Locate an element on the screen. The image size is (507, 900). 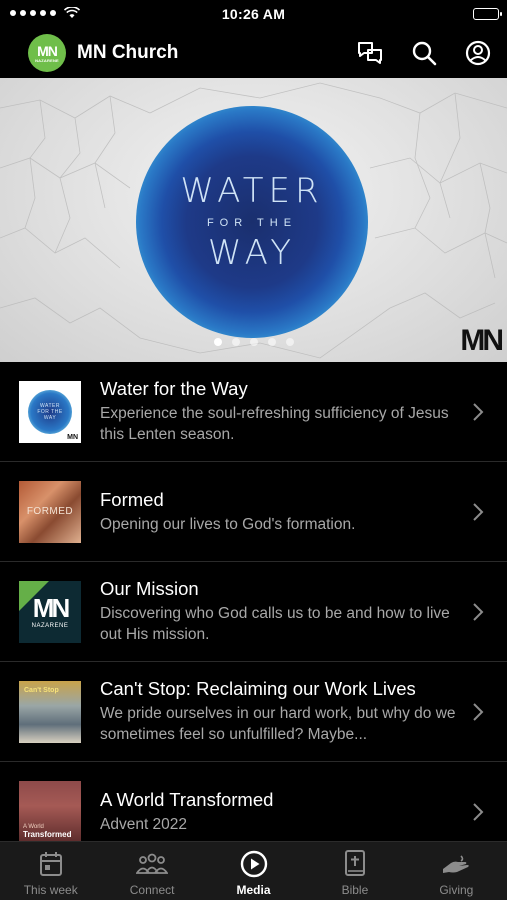
list-item-subtitle: Opening our lives to God's formation. is located at coordinates (228, 524).